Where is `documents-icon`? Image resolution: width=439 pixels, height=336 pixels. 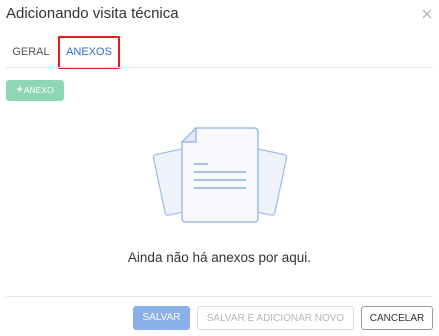 documents-icon is located at coordinates (220, 174).